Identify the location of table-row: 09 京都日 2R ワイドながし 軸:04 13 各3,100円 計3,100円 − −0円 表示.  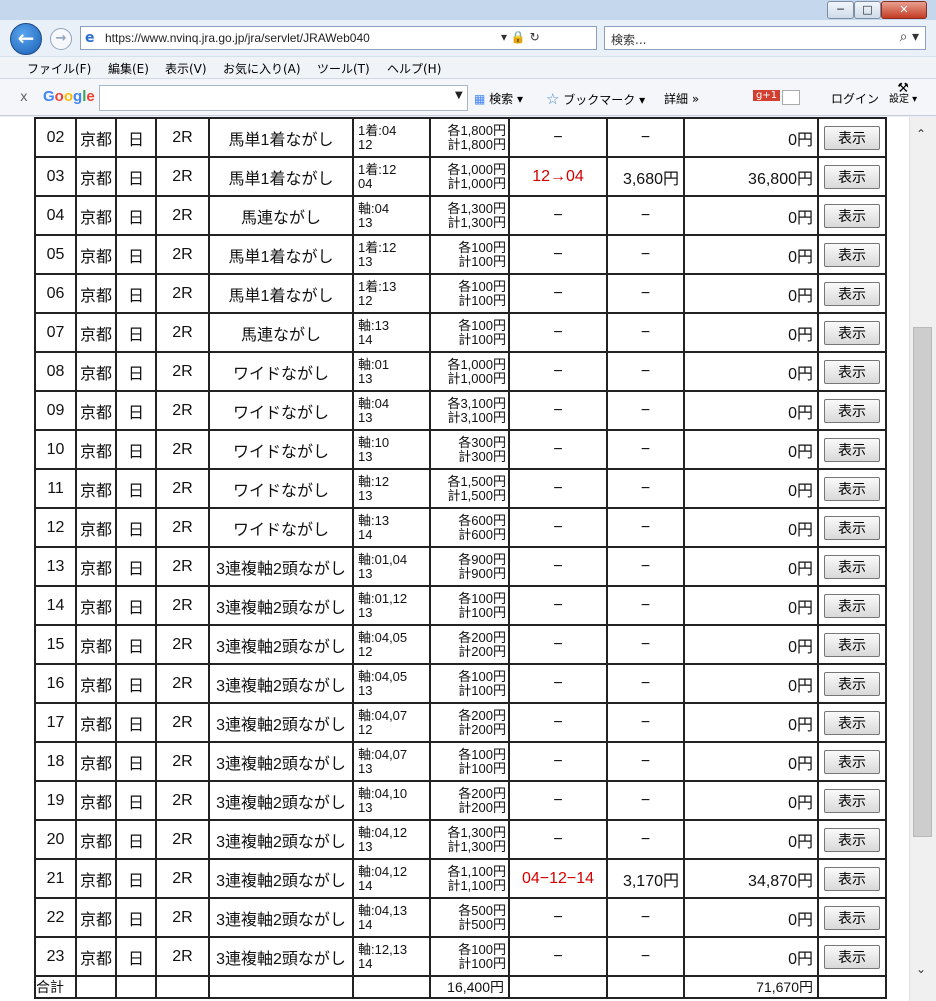
(460, 410).